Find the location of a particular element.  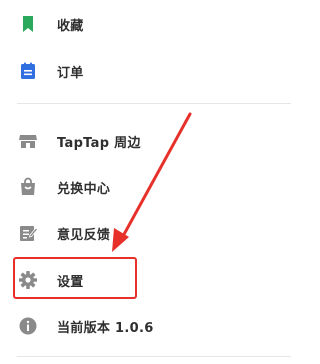

menu-item-label: 设置 is located at coordinates (70, 282).